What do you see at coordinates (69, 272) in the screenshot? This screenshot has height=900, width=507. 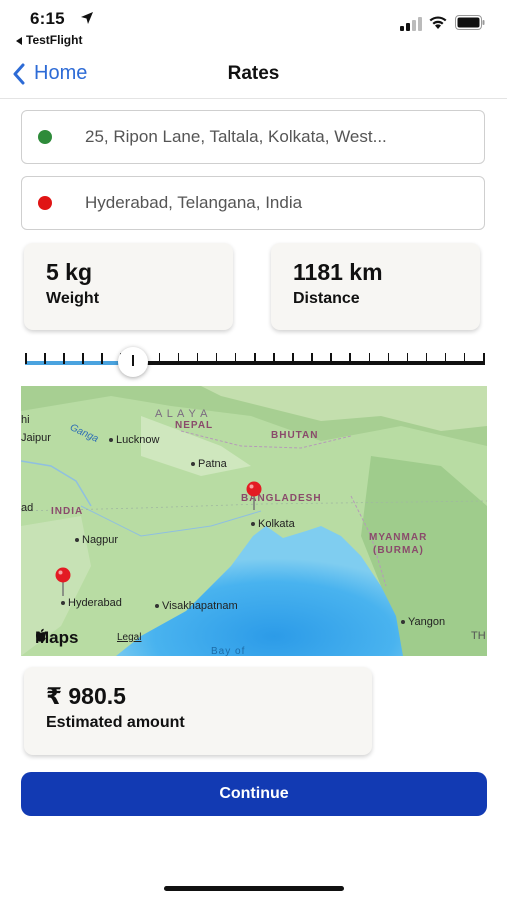 I see `weight-value: 5 kg` at bounding box center [69, 272].